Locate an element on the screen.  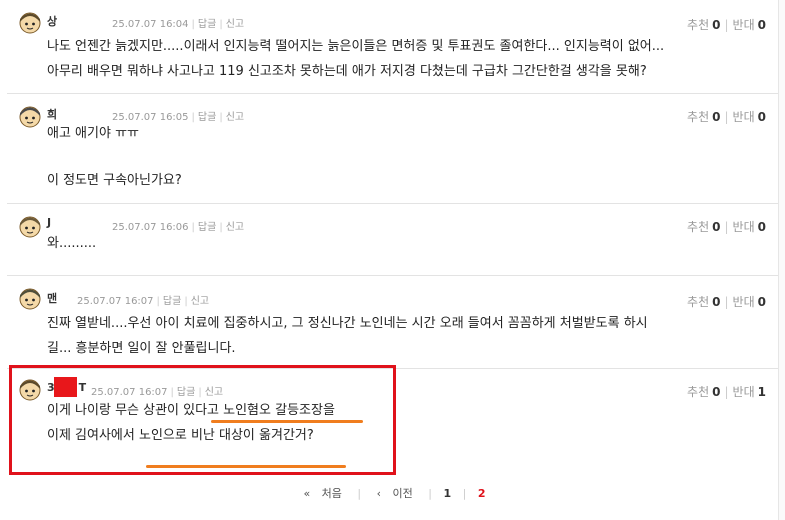
chevron-left-icon: ‹ is located at coordinates (379, 493).